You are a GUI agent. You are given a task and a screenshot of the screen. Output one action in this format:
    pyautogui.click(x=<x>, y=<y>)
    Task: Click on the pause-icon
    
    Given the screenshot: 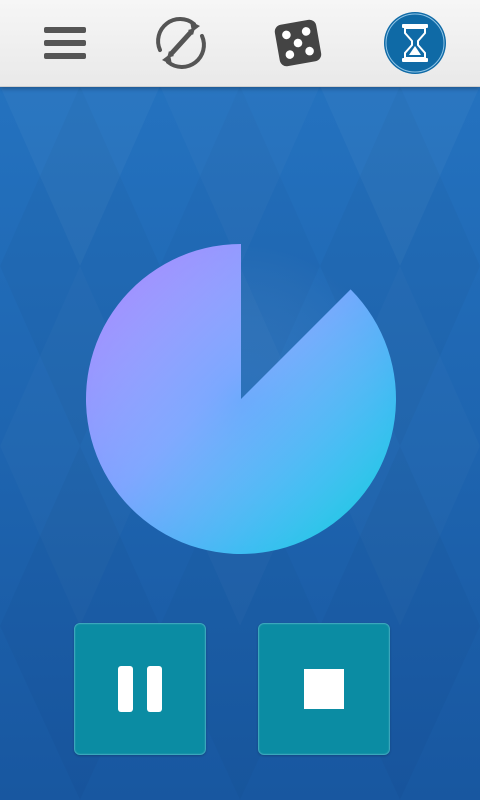 What is the action you would take?
    pyautogui.click(x=140, y=689)
    